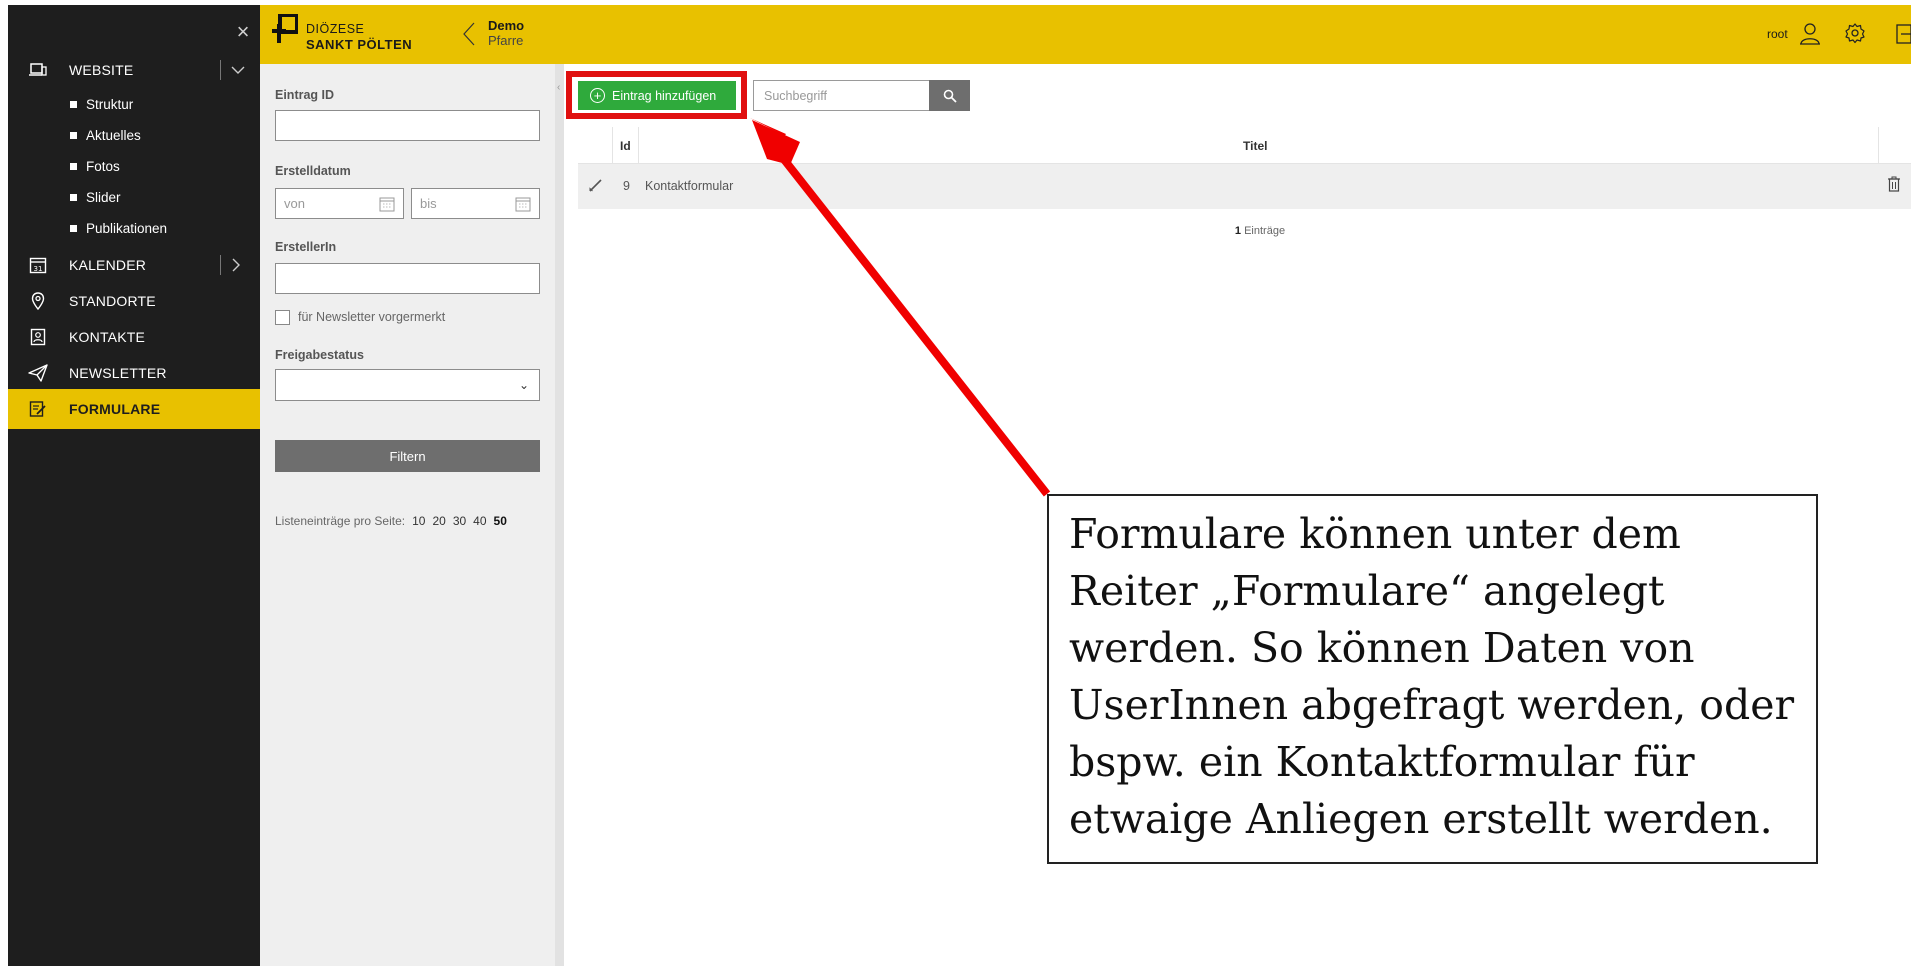 This screenshot has height=966, width=1911. What do you see at coordinates (110, 104) in the screenshot?
I see `subitem-label: Struktur` at bounding box center [110, 104].